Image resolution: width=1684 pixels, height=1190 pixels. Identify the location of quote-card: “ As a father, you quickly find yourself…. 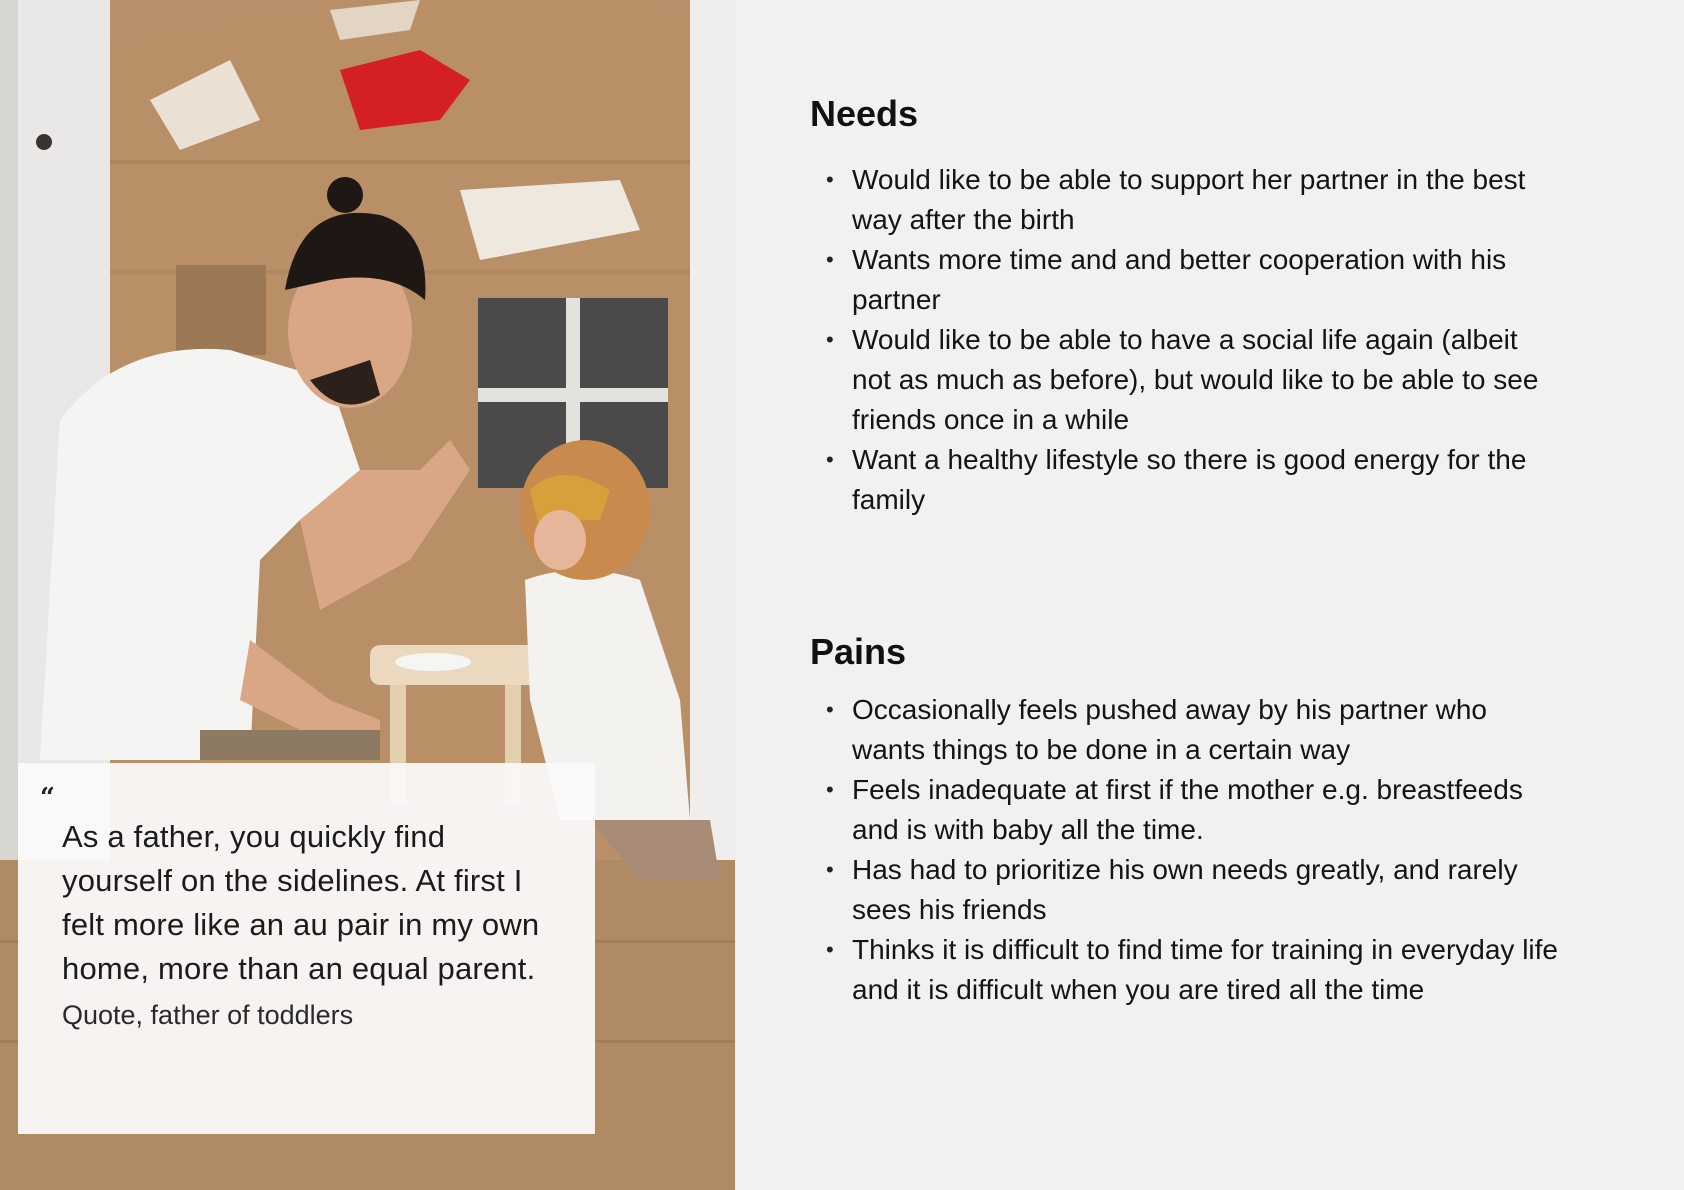
(306, 948).